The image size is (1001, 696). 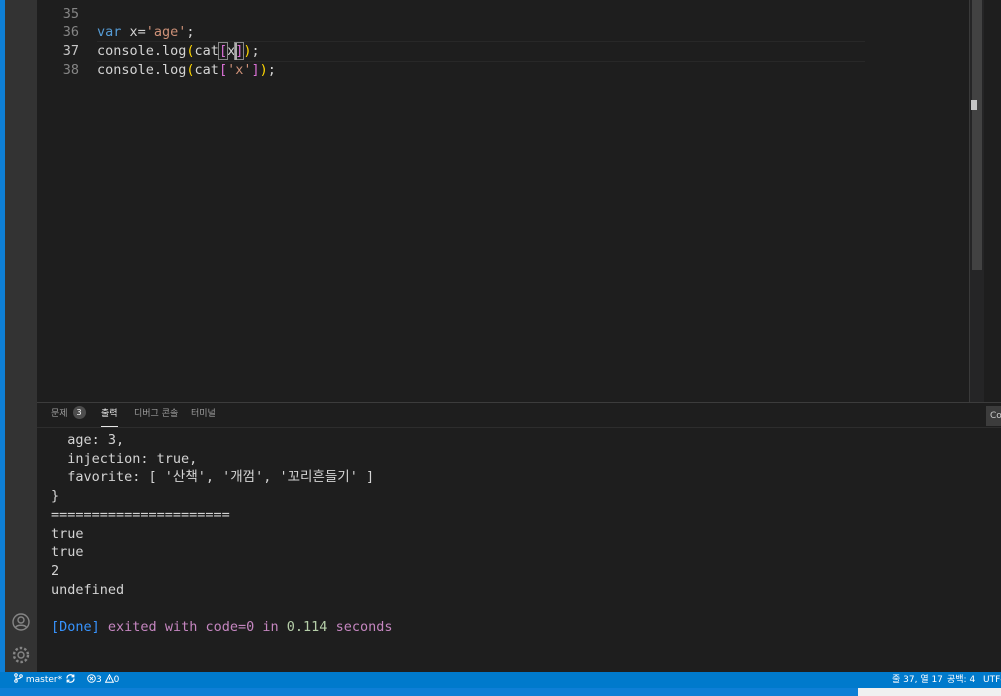 What do you see at coordinates (70, 32) in the screenshot?
I see `line-number: 36` at bounding box center [70, 32].